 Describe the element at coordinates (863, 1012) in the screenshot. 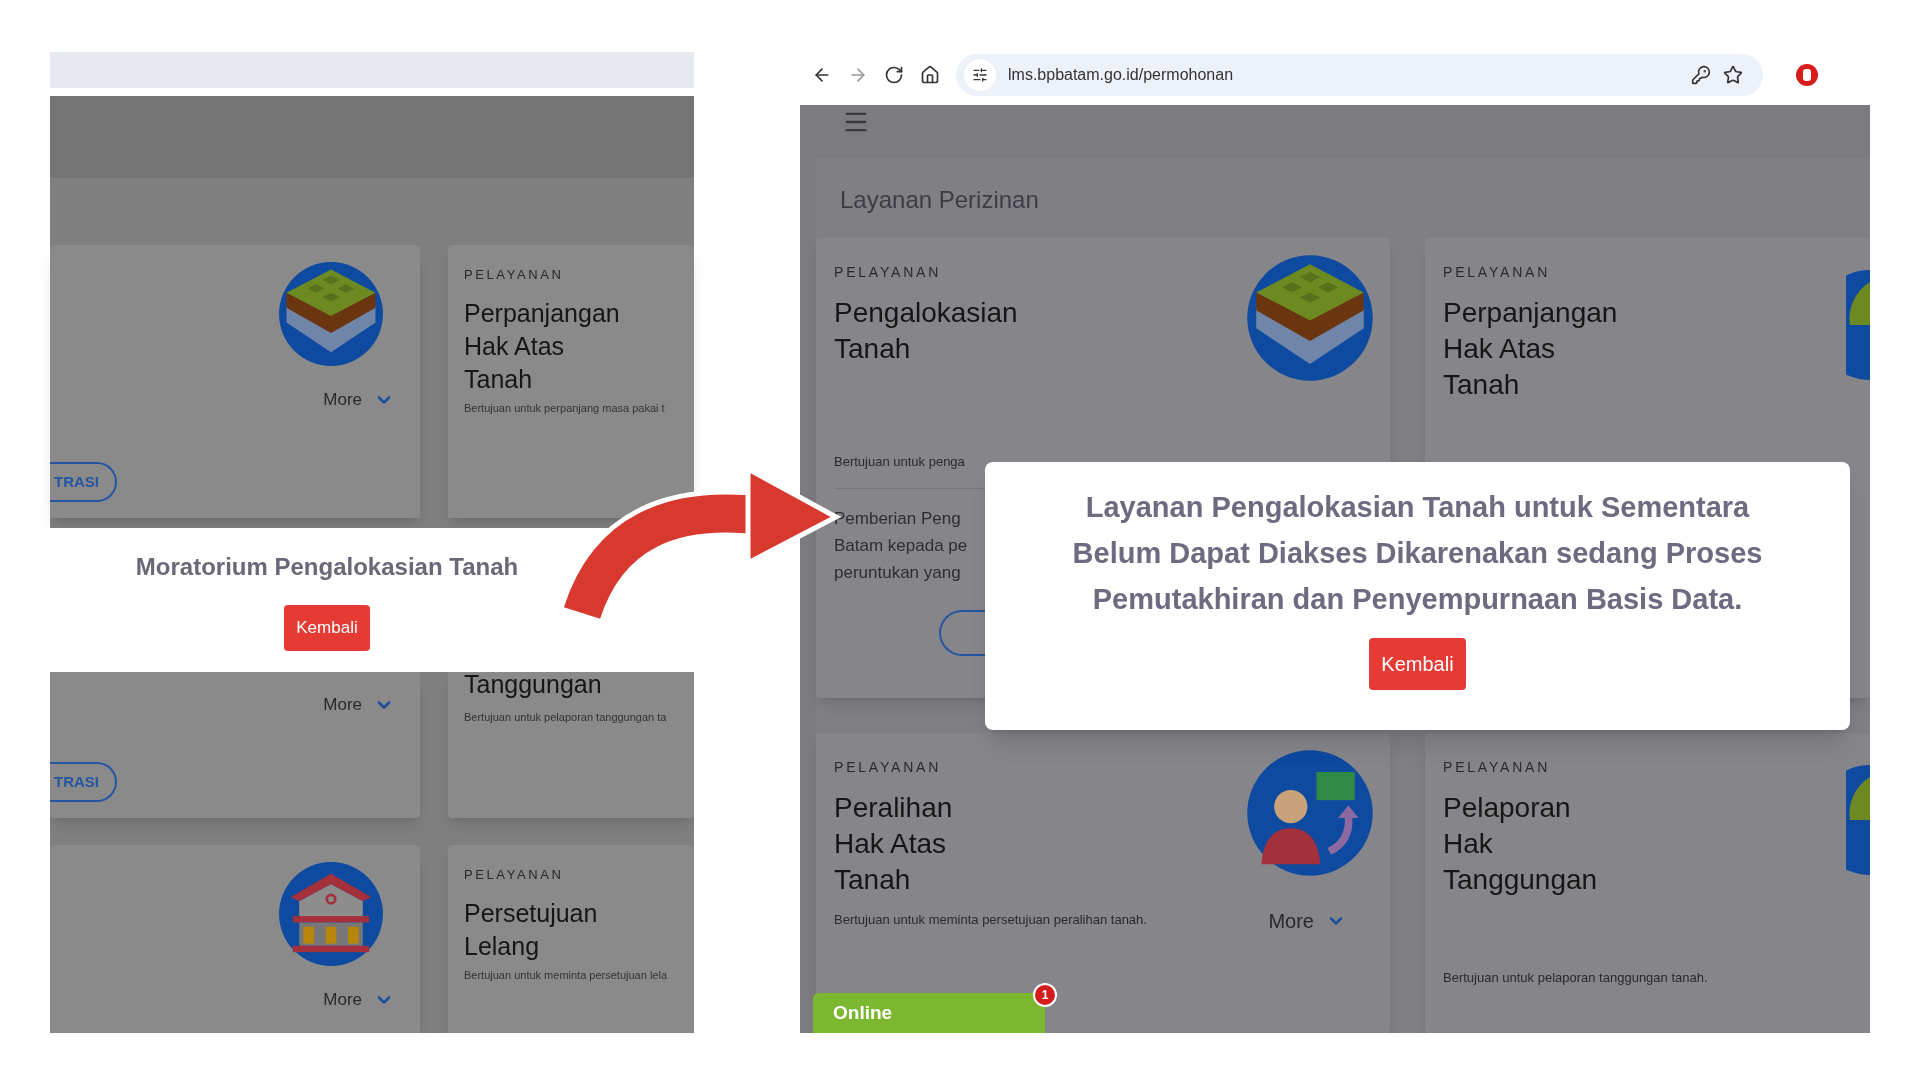

I see `chat-status: Online` at that location.